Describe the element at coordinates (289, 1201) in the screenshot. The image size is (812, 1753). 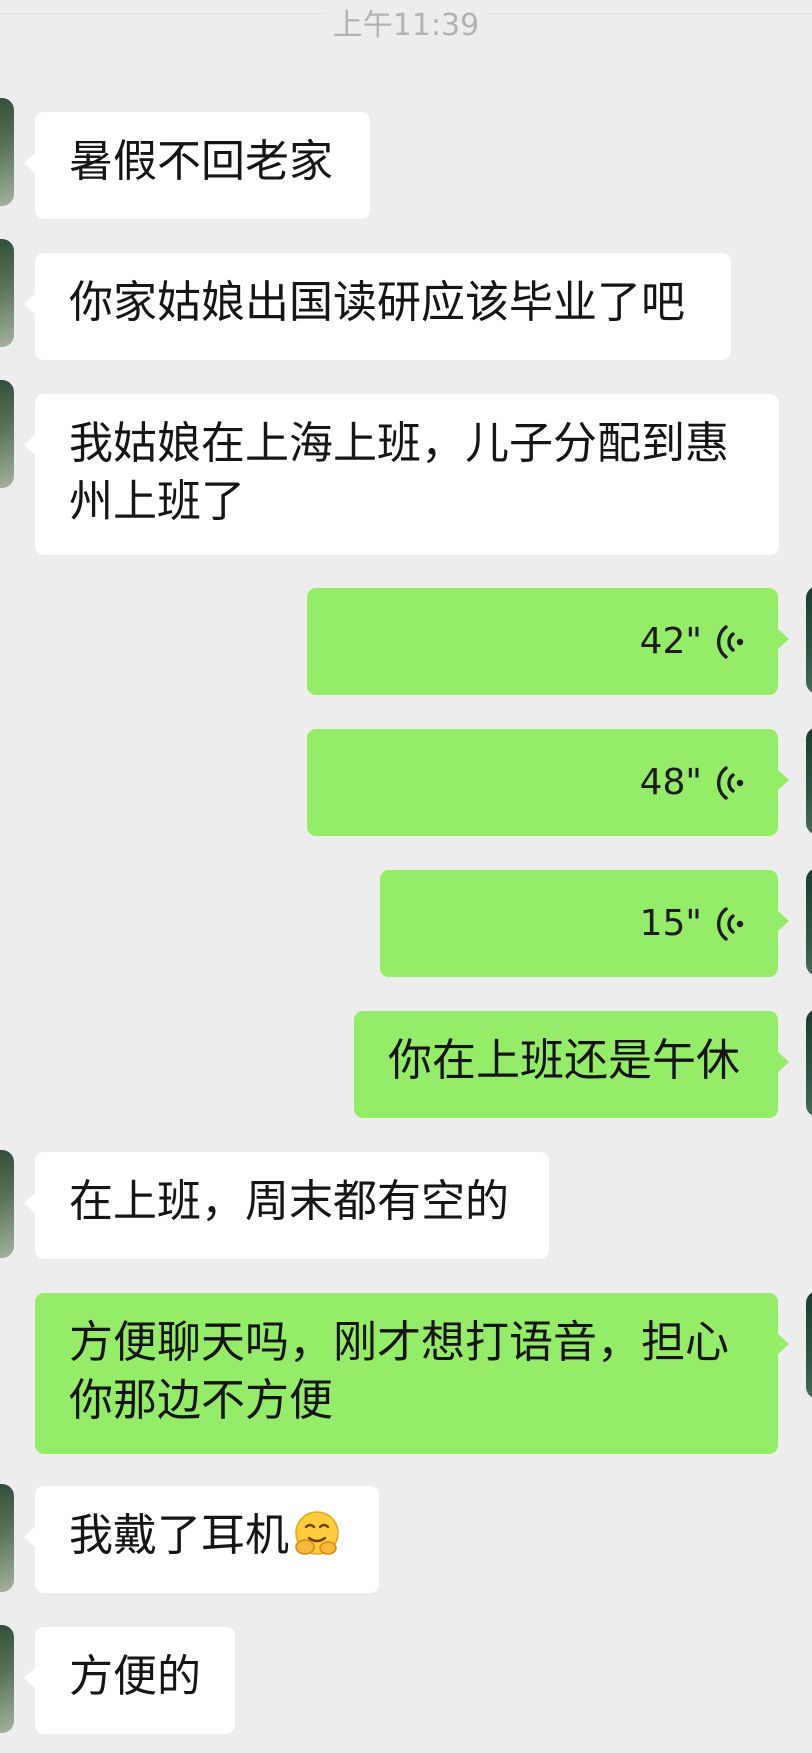
I see `message-text: 在上班，周末都有空的` at that location.